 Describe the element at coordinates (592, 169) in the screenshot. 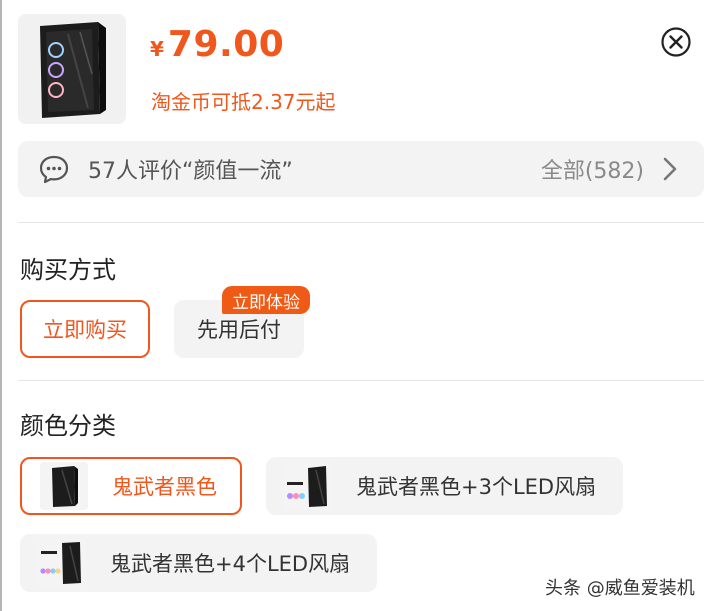

I see `all-reviews-link: 全部(582)` at that location.